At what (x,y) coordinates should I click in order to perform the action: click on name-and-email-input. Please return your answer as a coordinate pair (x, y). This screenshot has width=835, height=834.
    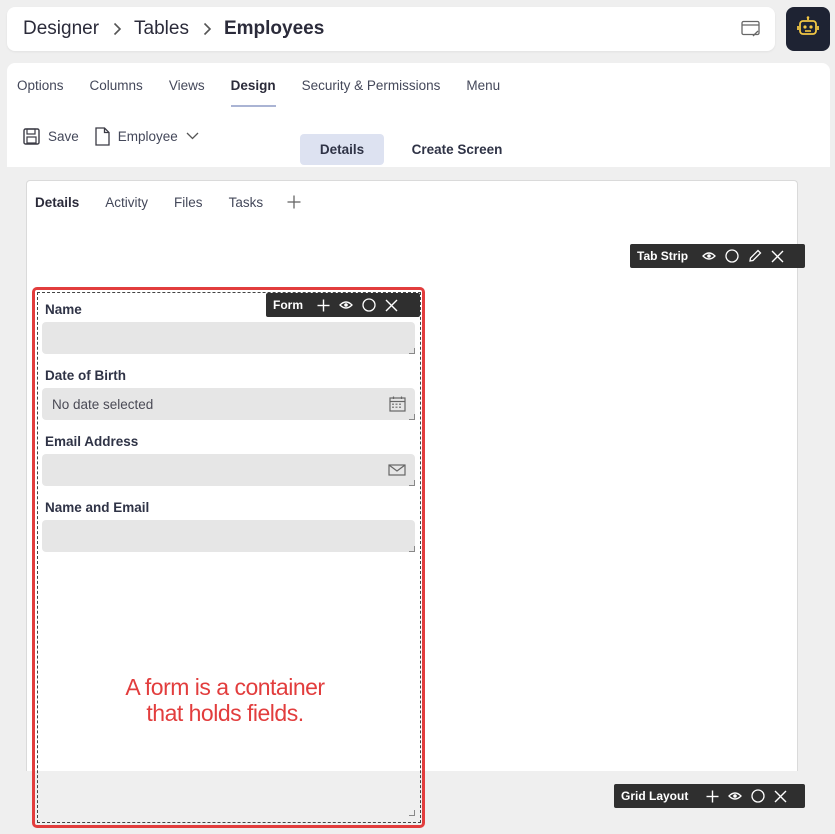
    Looking at the image, I should click on (228, 536).